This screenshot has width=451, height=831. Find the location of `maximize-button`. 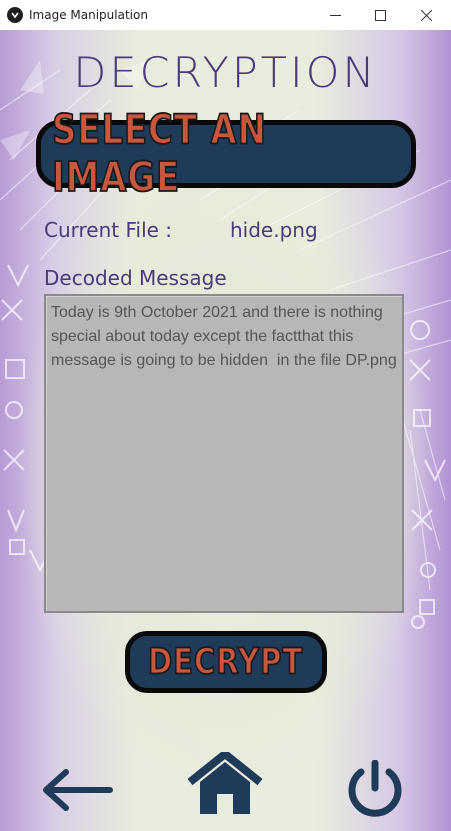

maximize-button is located at coordinates (380, 15).